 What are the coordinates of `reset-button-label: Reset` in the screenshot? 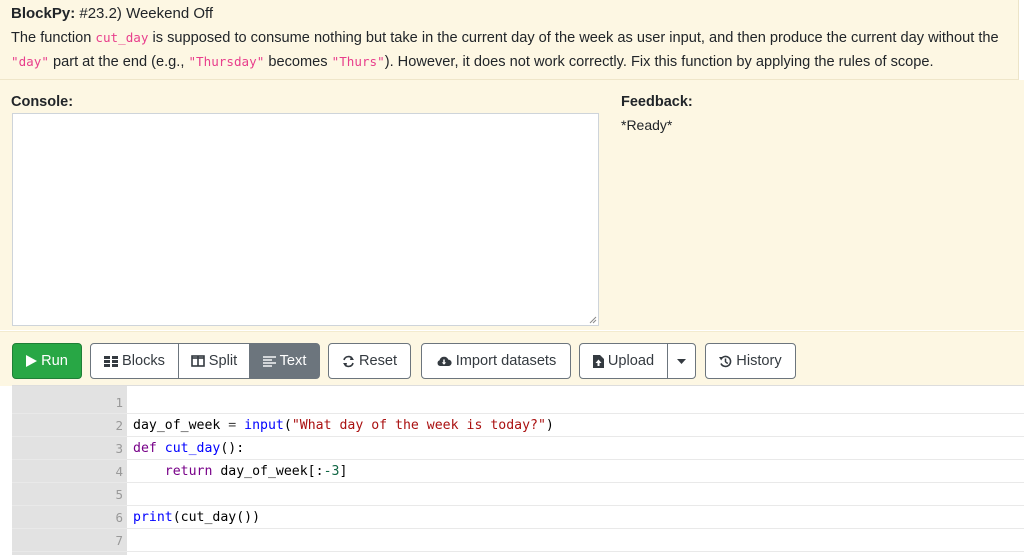 It's located at (378, 361).